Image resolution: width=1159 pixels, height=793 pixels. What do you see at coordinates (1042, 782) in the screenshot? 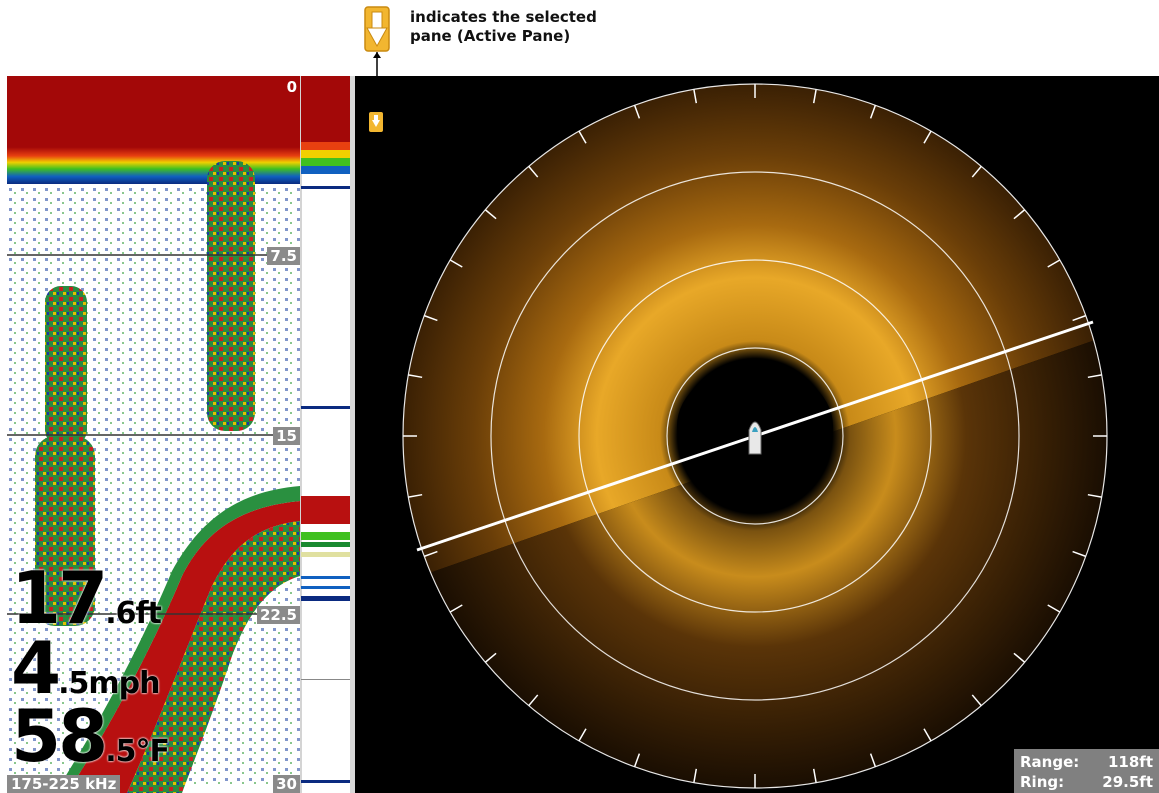
I see `ring-label: Ring:` at bounding box center [1042, 782].